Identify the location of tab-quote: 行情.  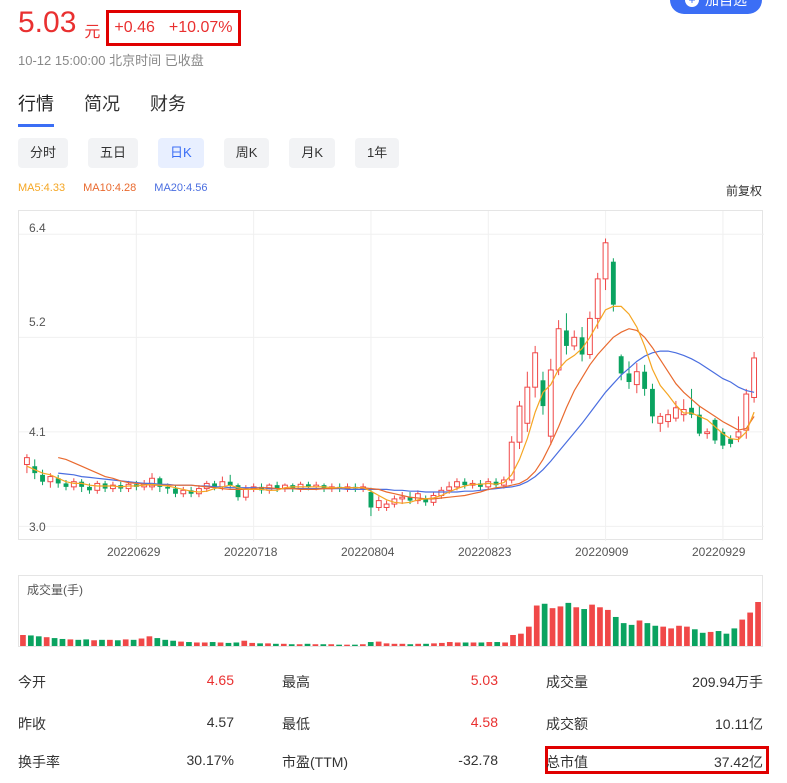
(36, 108).